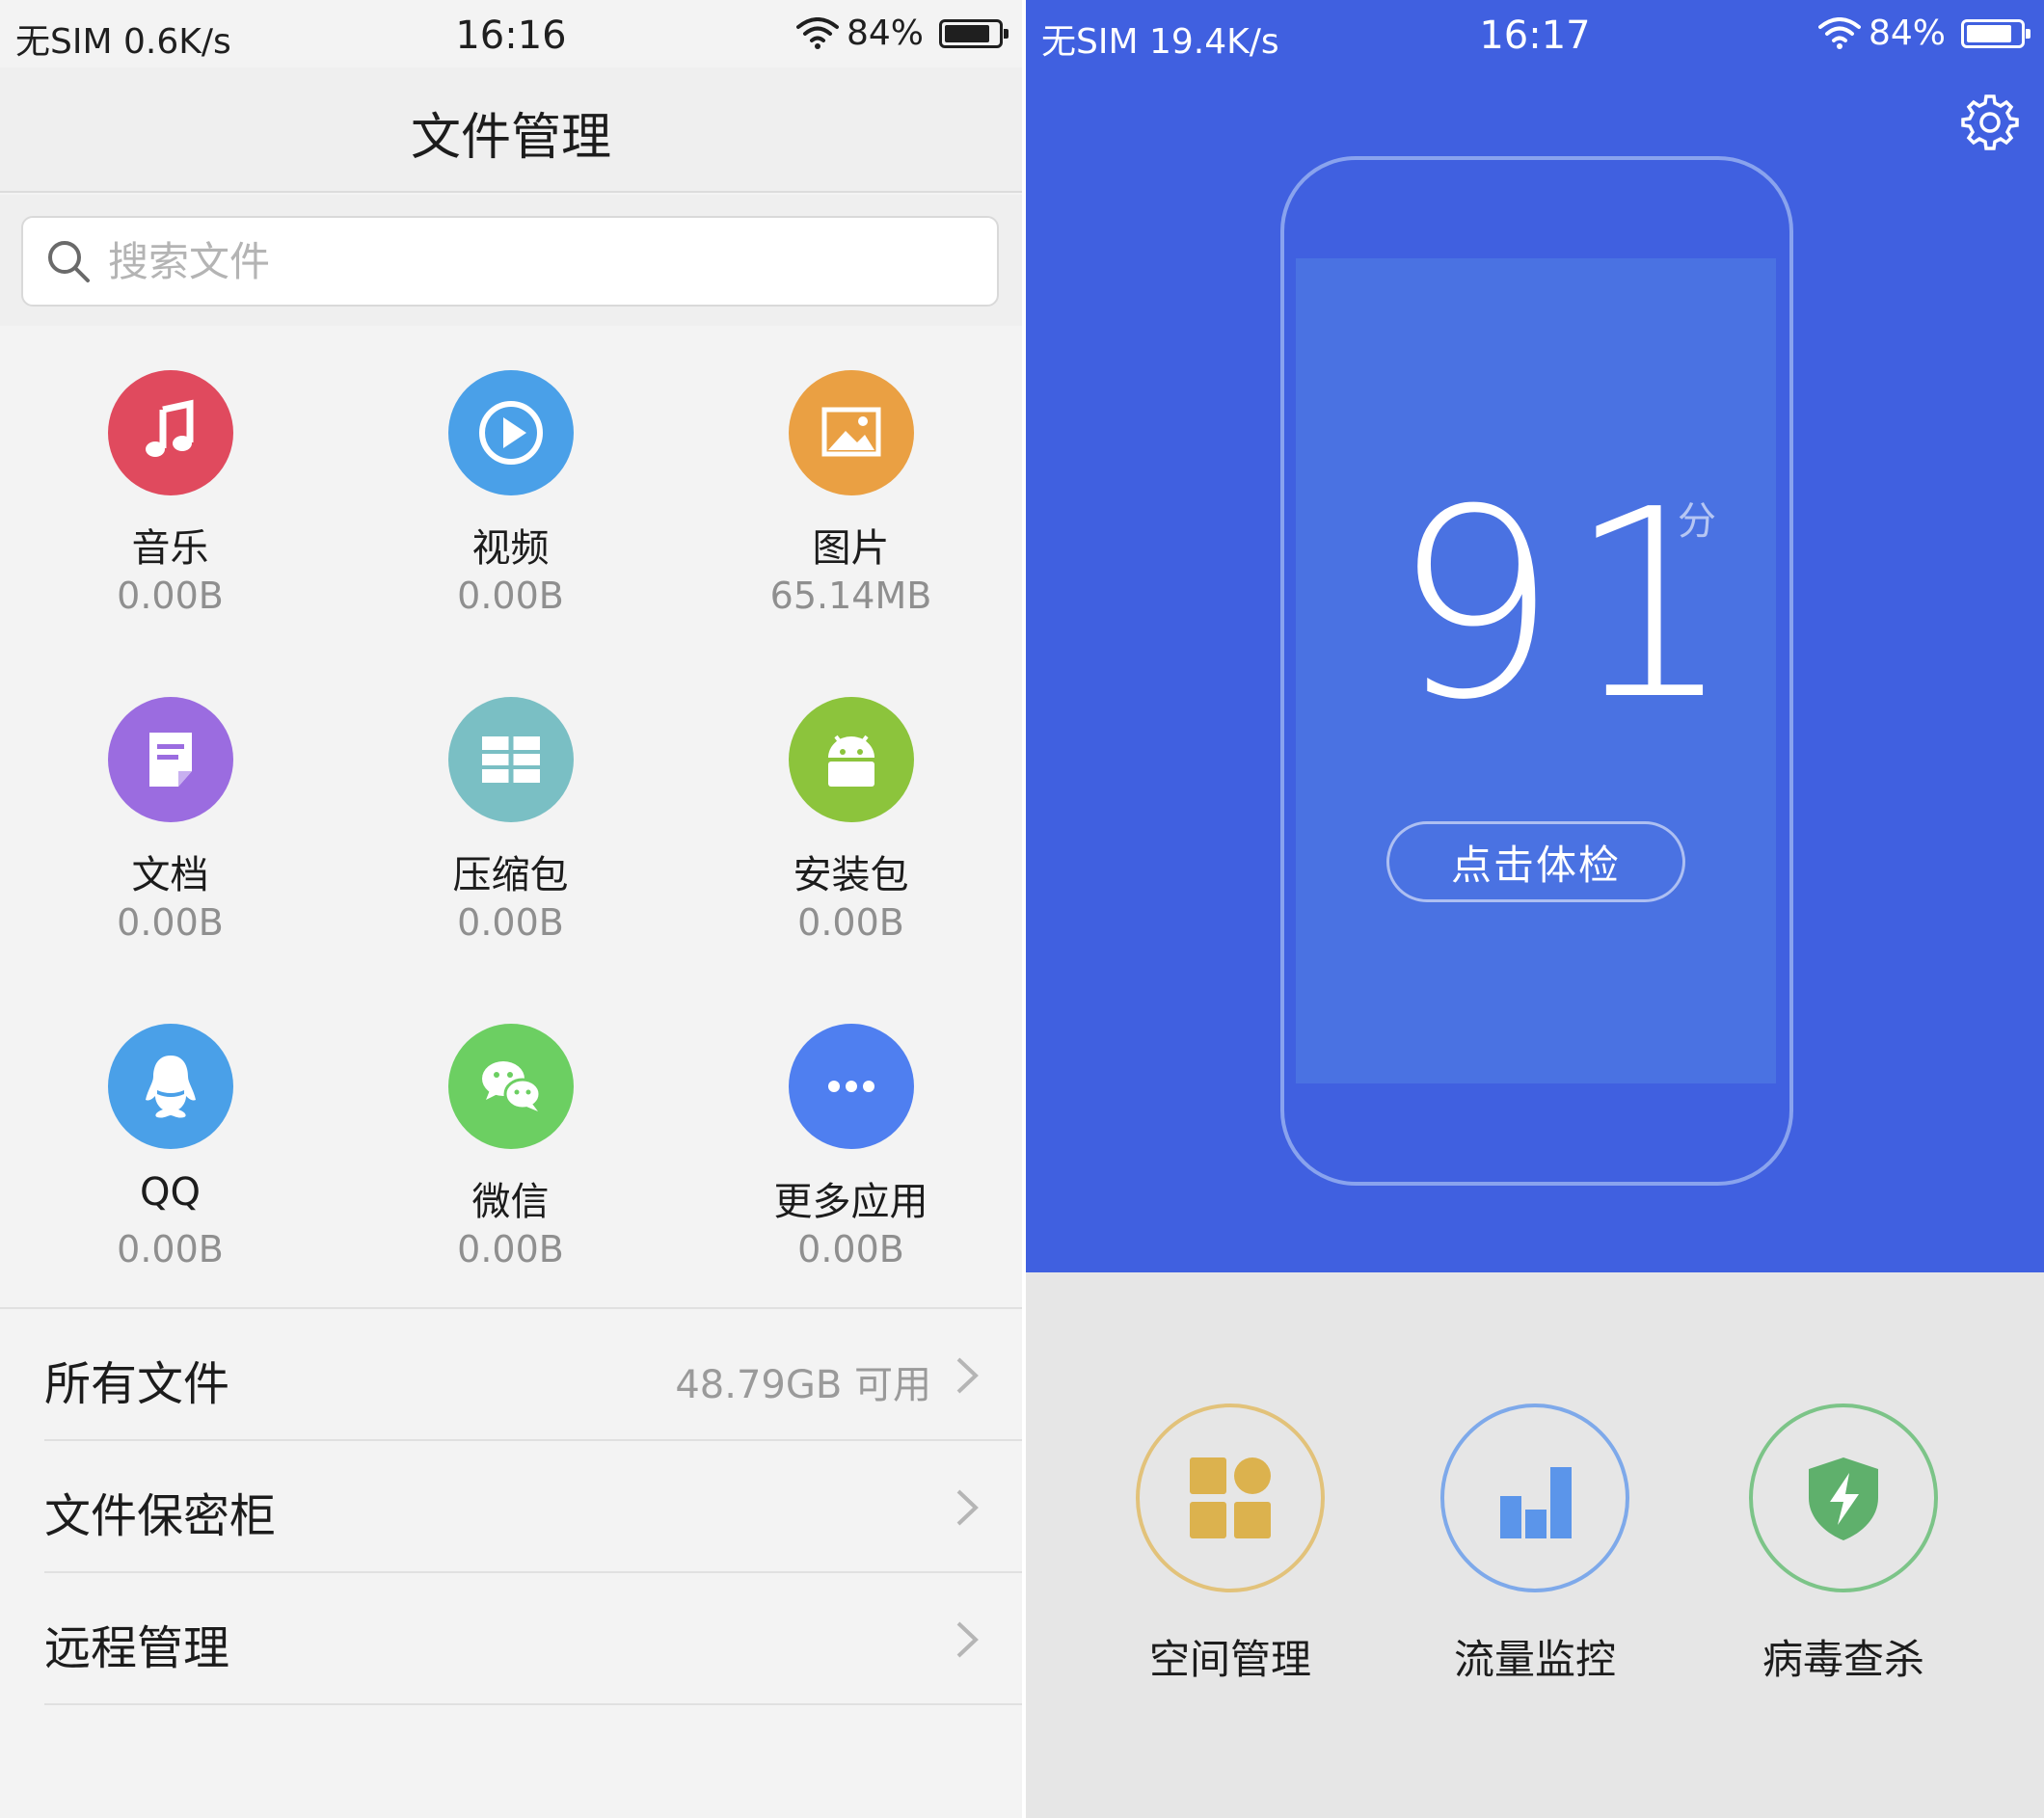  What do you see at coordinates (1534, 1498) in the screenshot?
I see `traffic-monitor-icon` at bounding box center [1534, 1498].